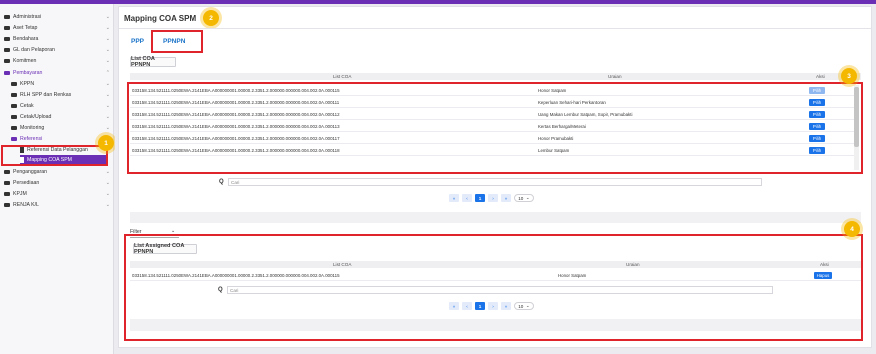  Describe the element at coordinates (342, 76) in the screenshot. I see `column-header-list-coa: List COA` at that location.